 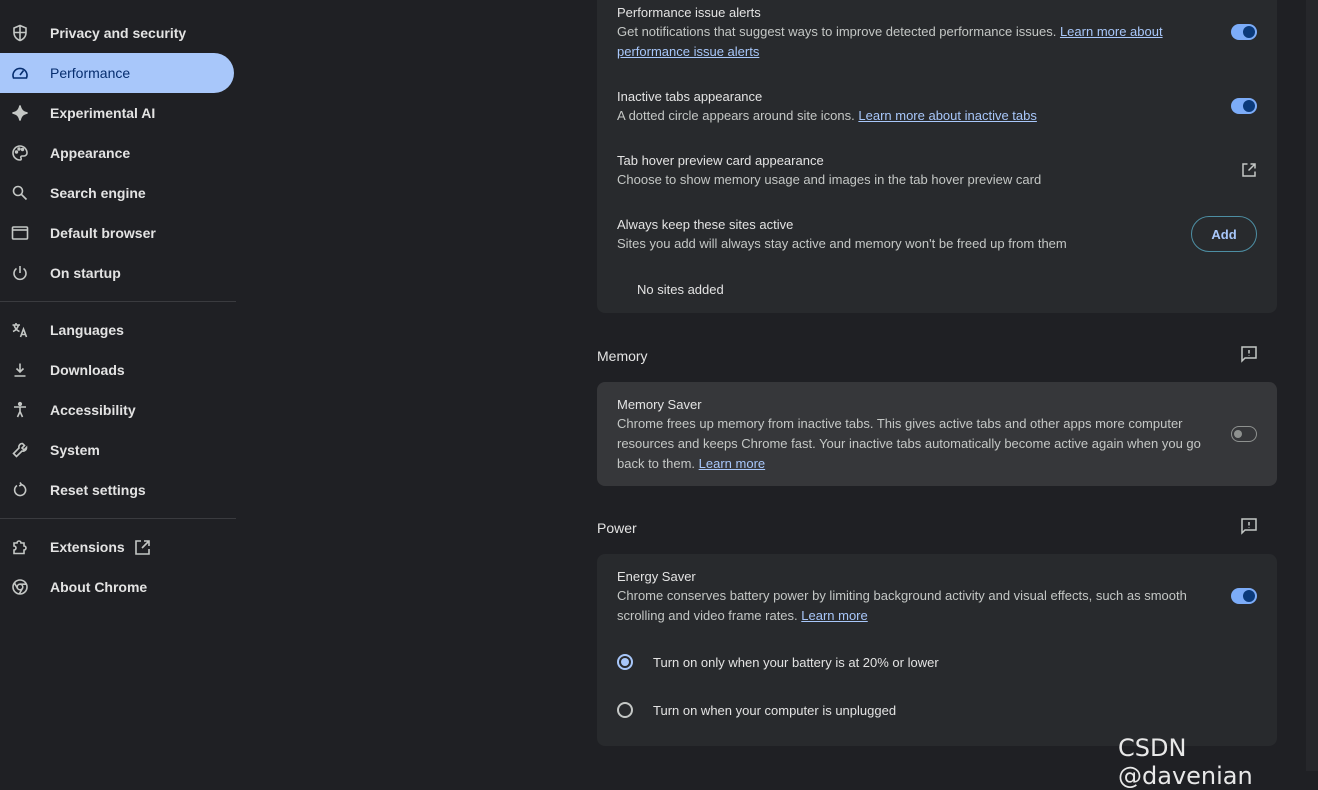 I want to click on sidebar-item-appearance: Appearance, so click(x=117, y=153).